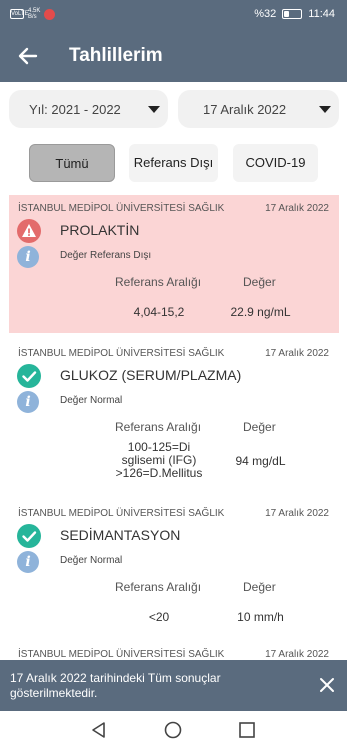 The image size is (347, 750). I want to click on warning-icon, so click(29, 231).